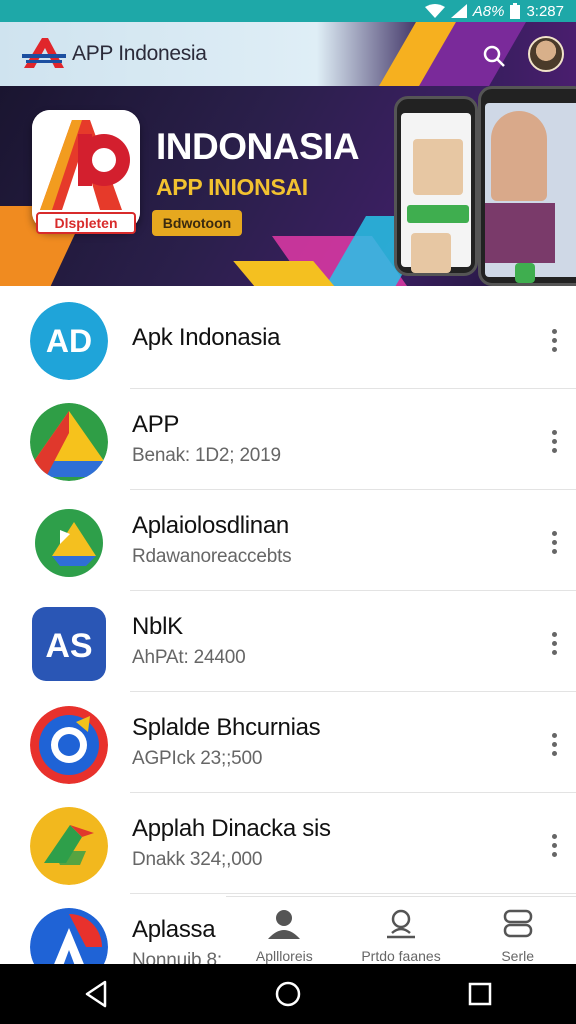 The width and height of the screenshot is (576, 1024). I want to click on app-logo-icon, so click(44, 53).